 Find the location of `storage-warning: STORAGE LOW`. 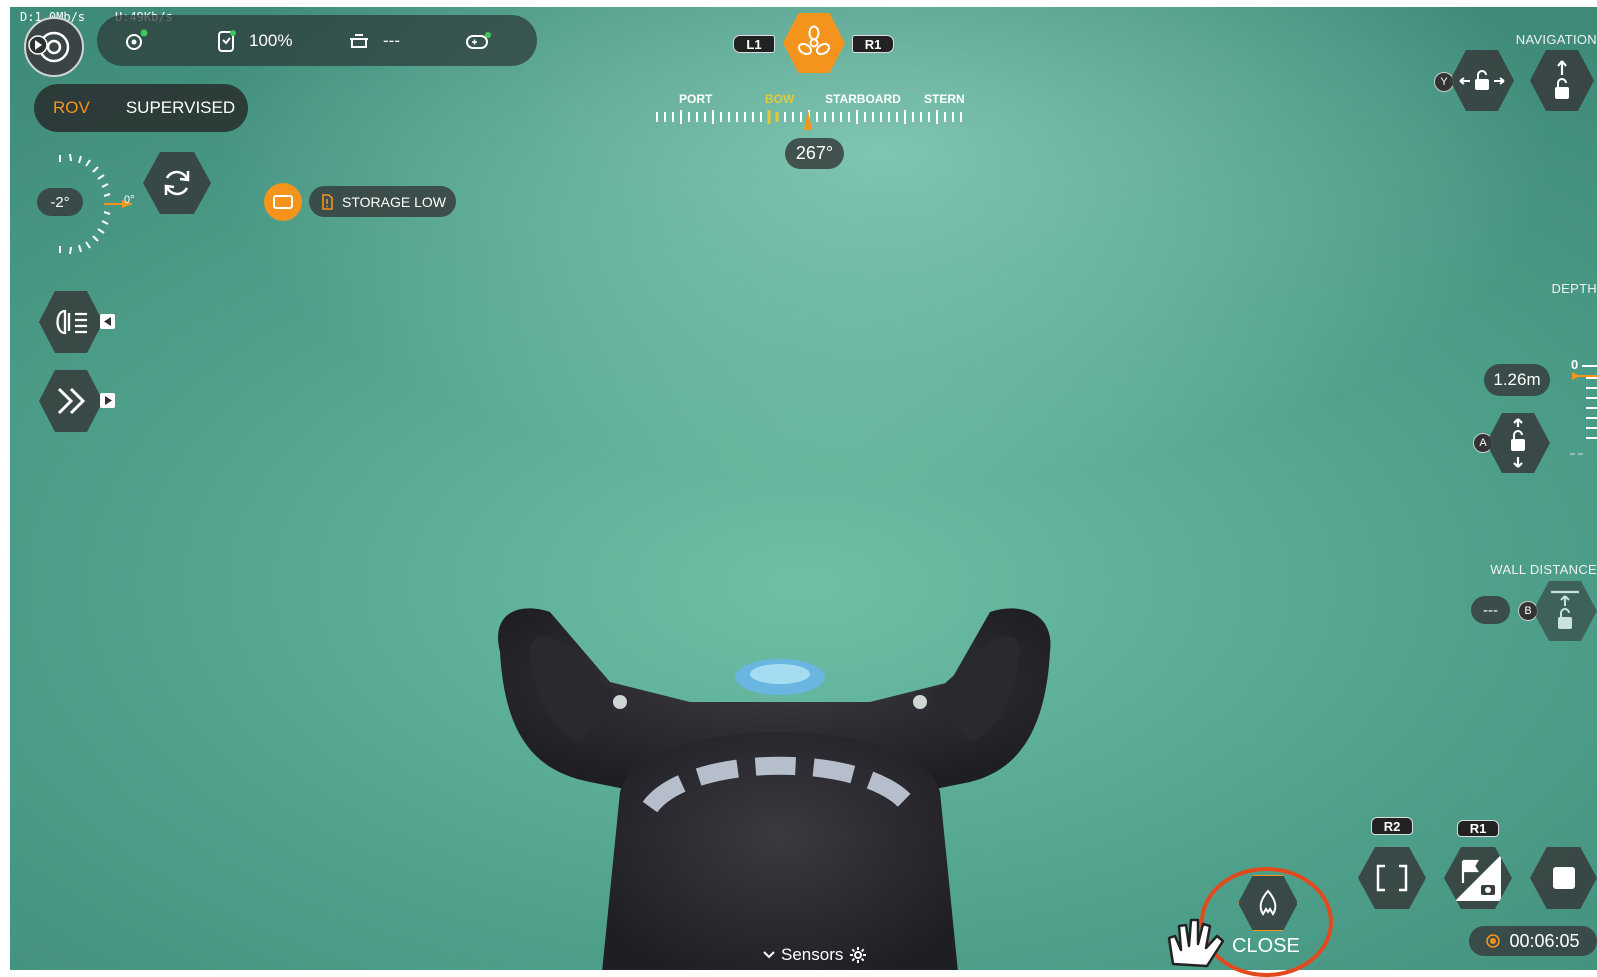

storage-warning: STORAGE LOW is located at coordinates (382, 201).